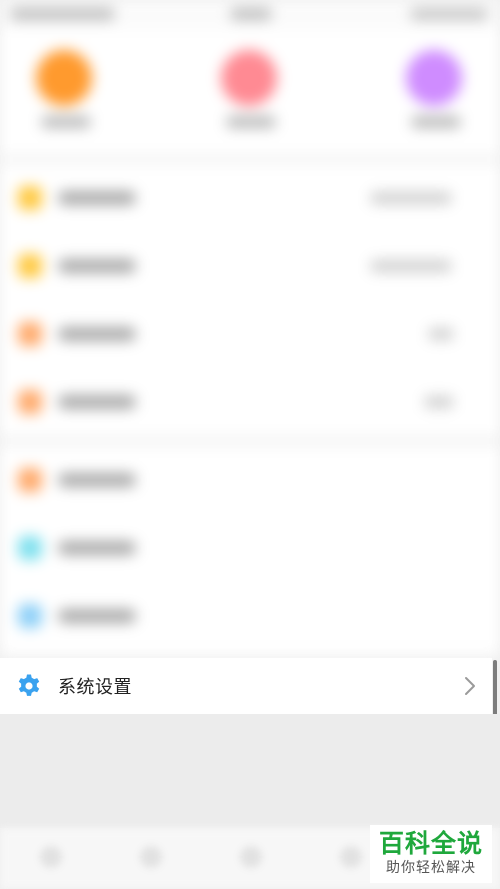  What do you see at coordinates (29, 686) in the screenshot?
I see `gear-icon` at bounding box center [29, 686].